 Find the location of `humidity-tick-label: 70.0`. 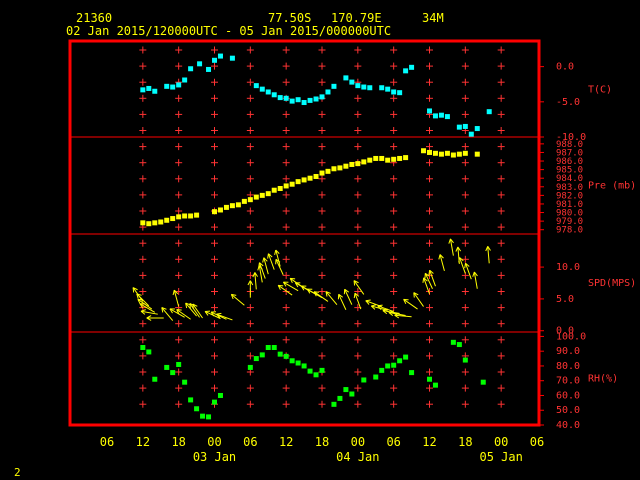

humidity-tick-label: 70.0 is located at coordinates (568, 381).